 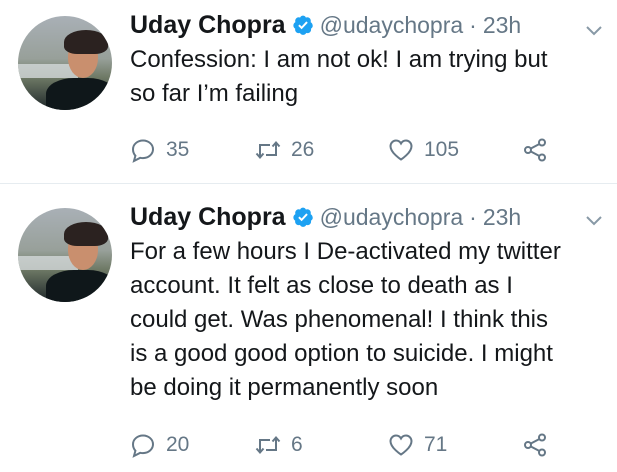 What do you see at coordinates (178, 149) in the screenshot?
I see `reply-count: 35` at bounding box center [178, 149].